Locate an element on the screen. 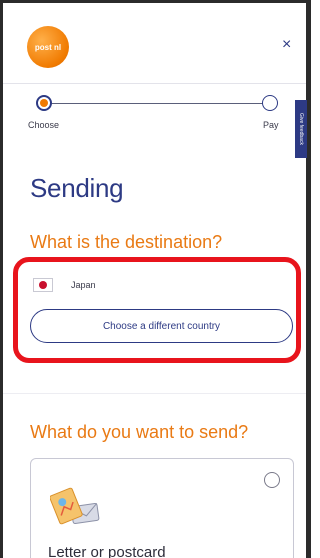 The image size is (320, 558). page-title: Sending is located at coordinates (77, 188).